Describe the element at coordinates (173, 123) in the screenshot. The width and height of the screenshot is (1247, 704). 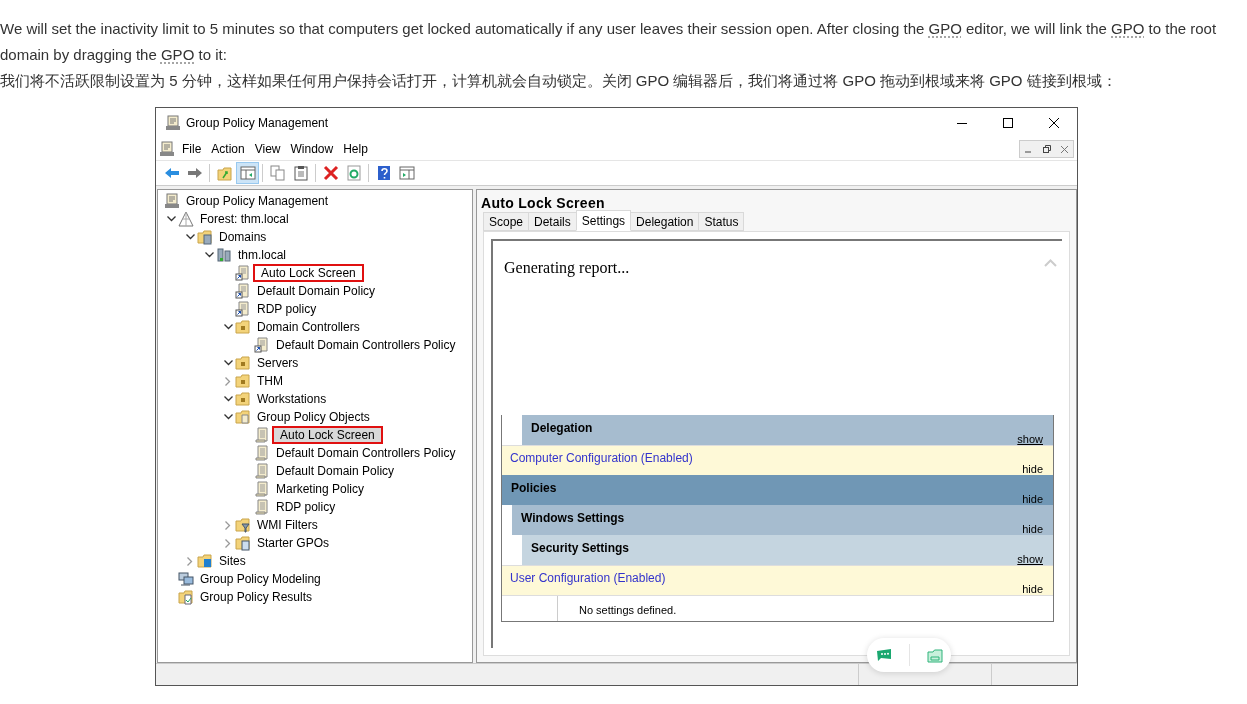
I see `app-icon` at that location.